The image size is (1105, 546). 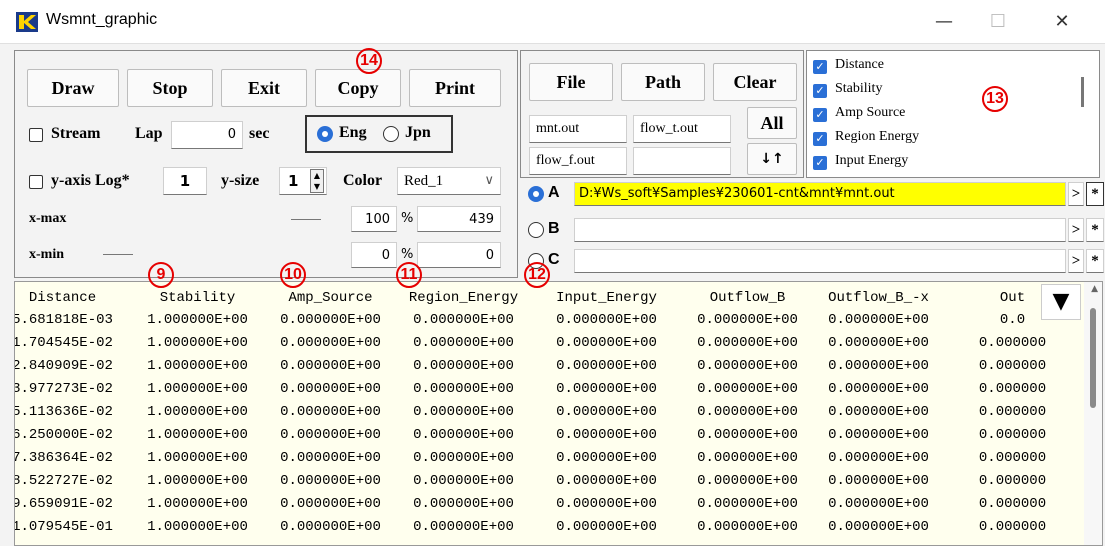 What do you see at coordinates (264, 88) in the screenshot?
I see `exit-button: Exit` at bounding box center [264, 88].